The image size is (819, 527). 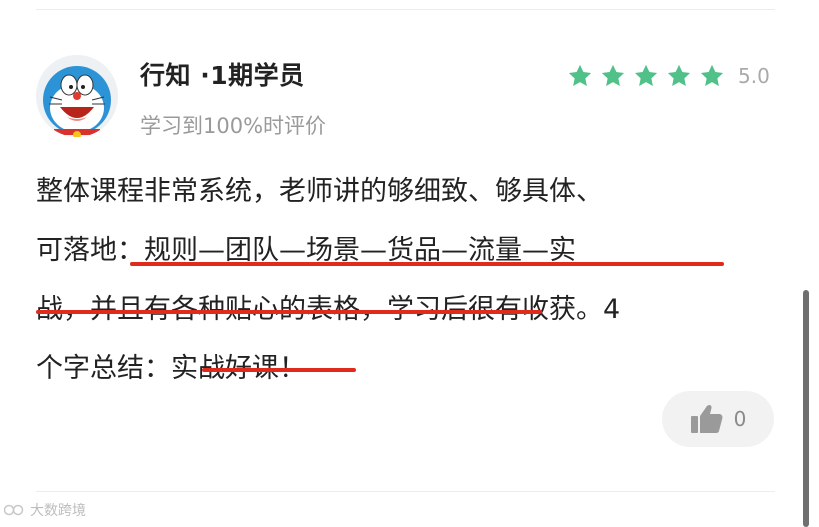 What do you see at coordinates (14, 510) in the screenshot?
I see `watermark-logo-icon` at bounding box center [14, 510].